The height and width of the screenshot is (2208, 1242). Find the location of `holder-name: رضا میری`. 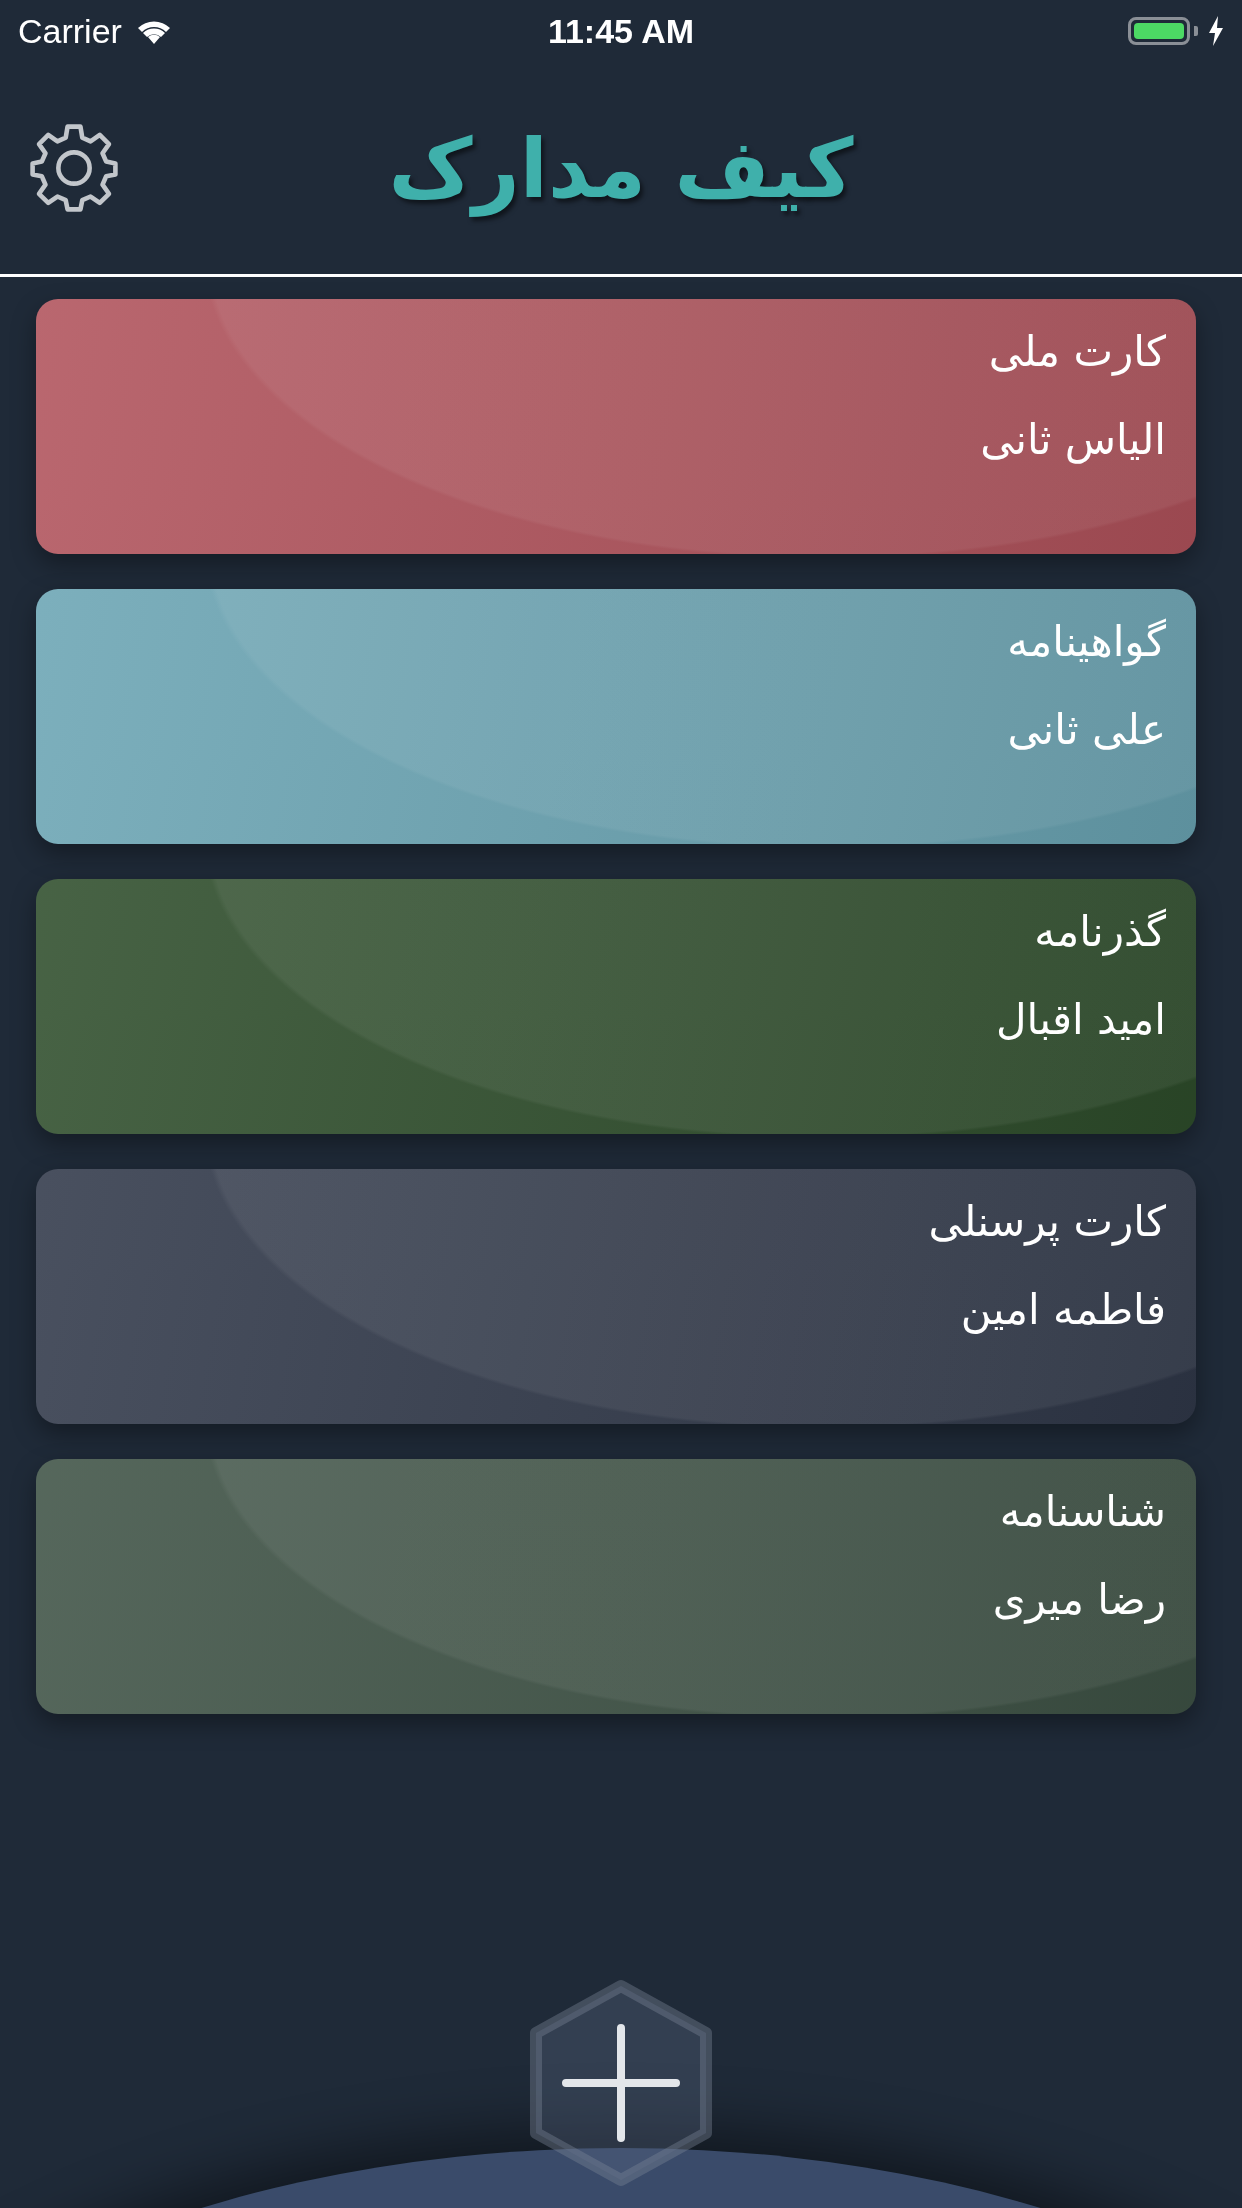

holder-name: رضا میری is located at coordinates (1079, 1600).